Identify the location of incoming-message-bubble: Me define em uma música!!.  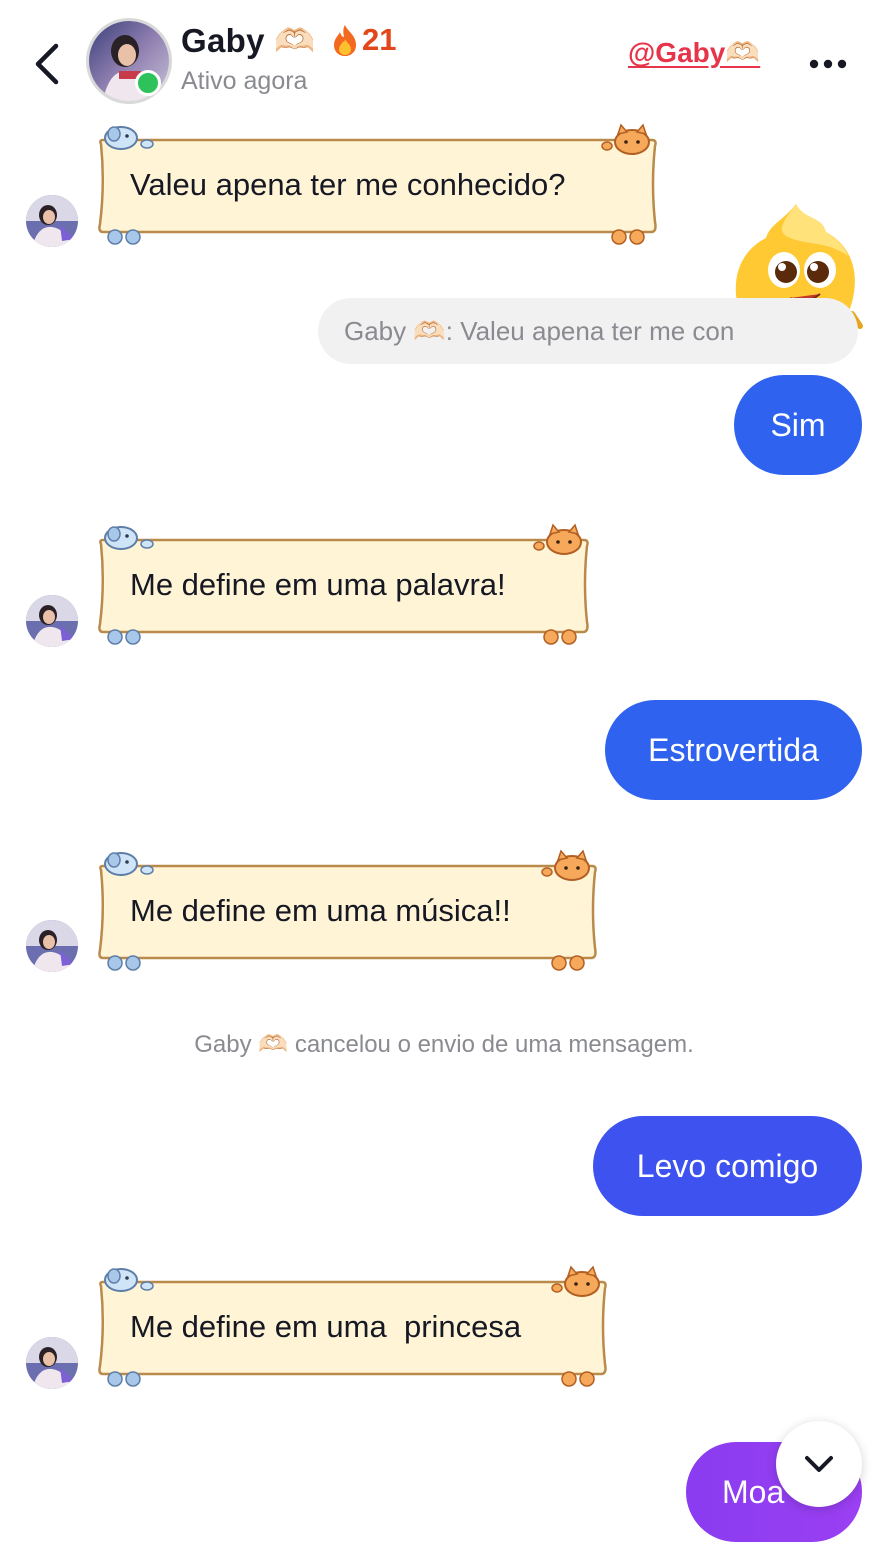
(347, 910).